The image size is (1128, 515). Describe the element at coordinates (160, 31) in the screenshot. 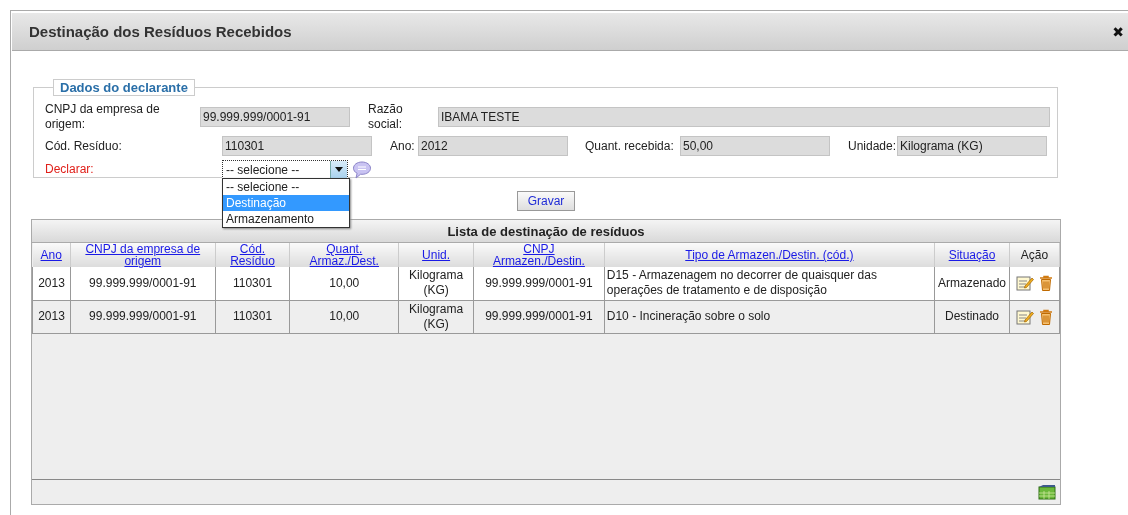

I see `dialog-title: Destinação dos Resíduos Recebidos` at that location.